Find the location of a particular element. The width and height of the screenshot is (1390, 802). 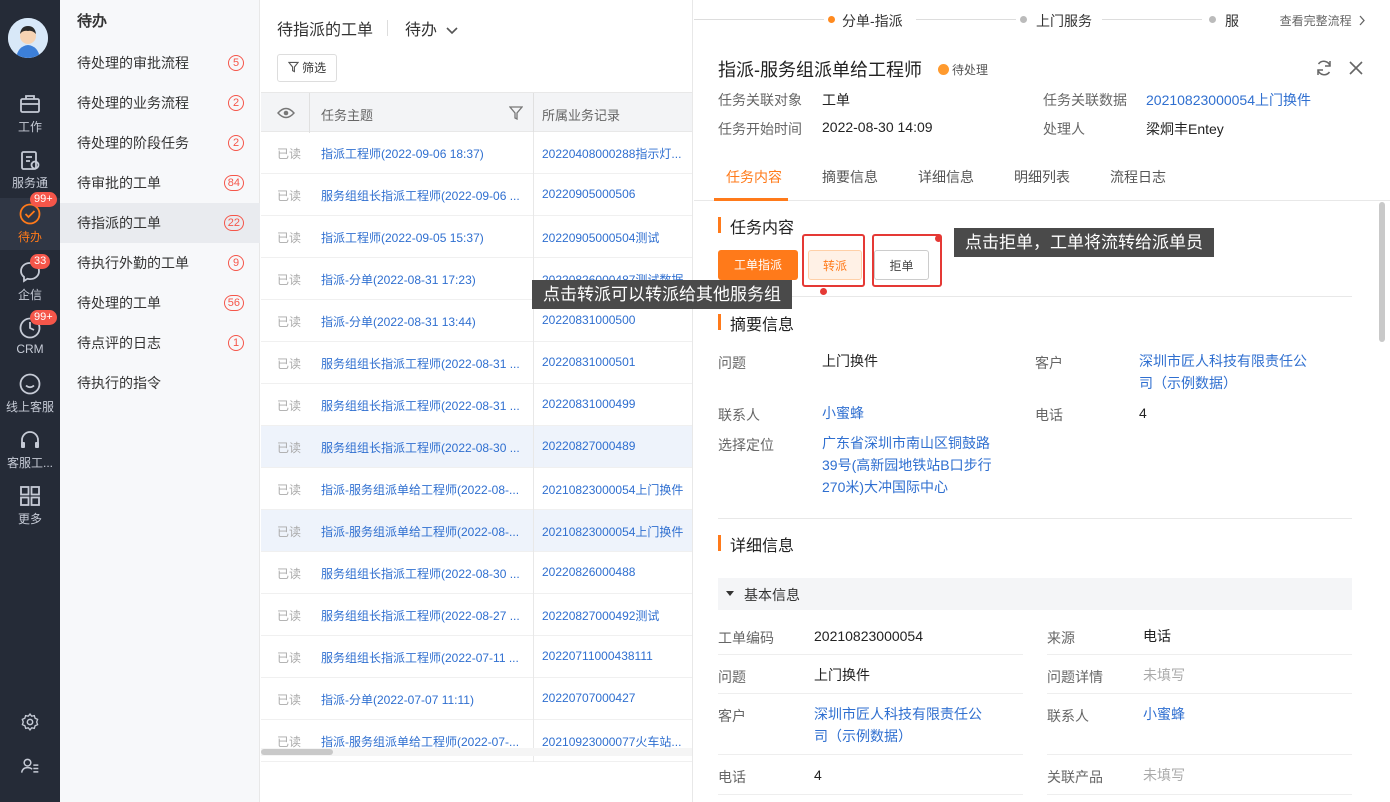

todo-item-label: 待处理的工单 is located at coordinates (119, 303).